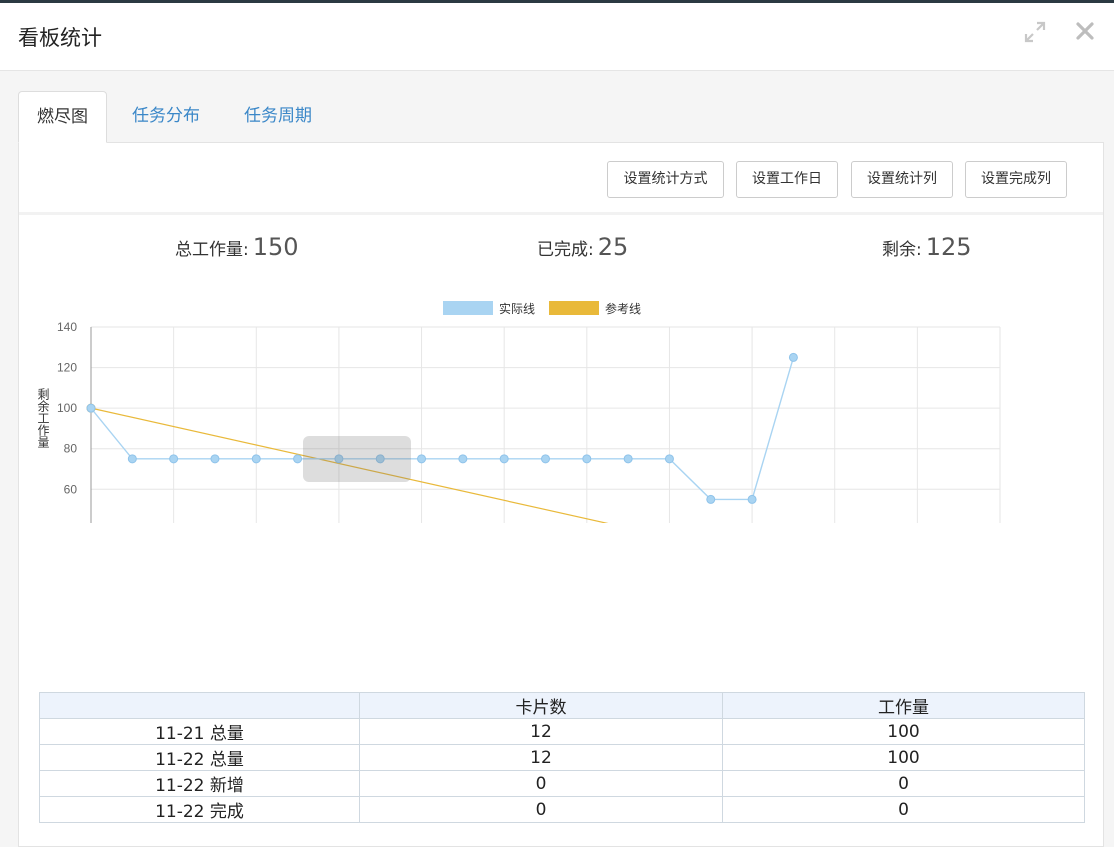 The image size is (1114, 847). Describe the element at coordinates (199, 731) in the screenshot. I see `table-cell: 11-21 总量` at that location.